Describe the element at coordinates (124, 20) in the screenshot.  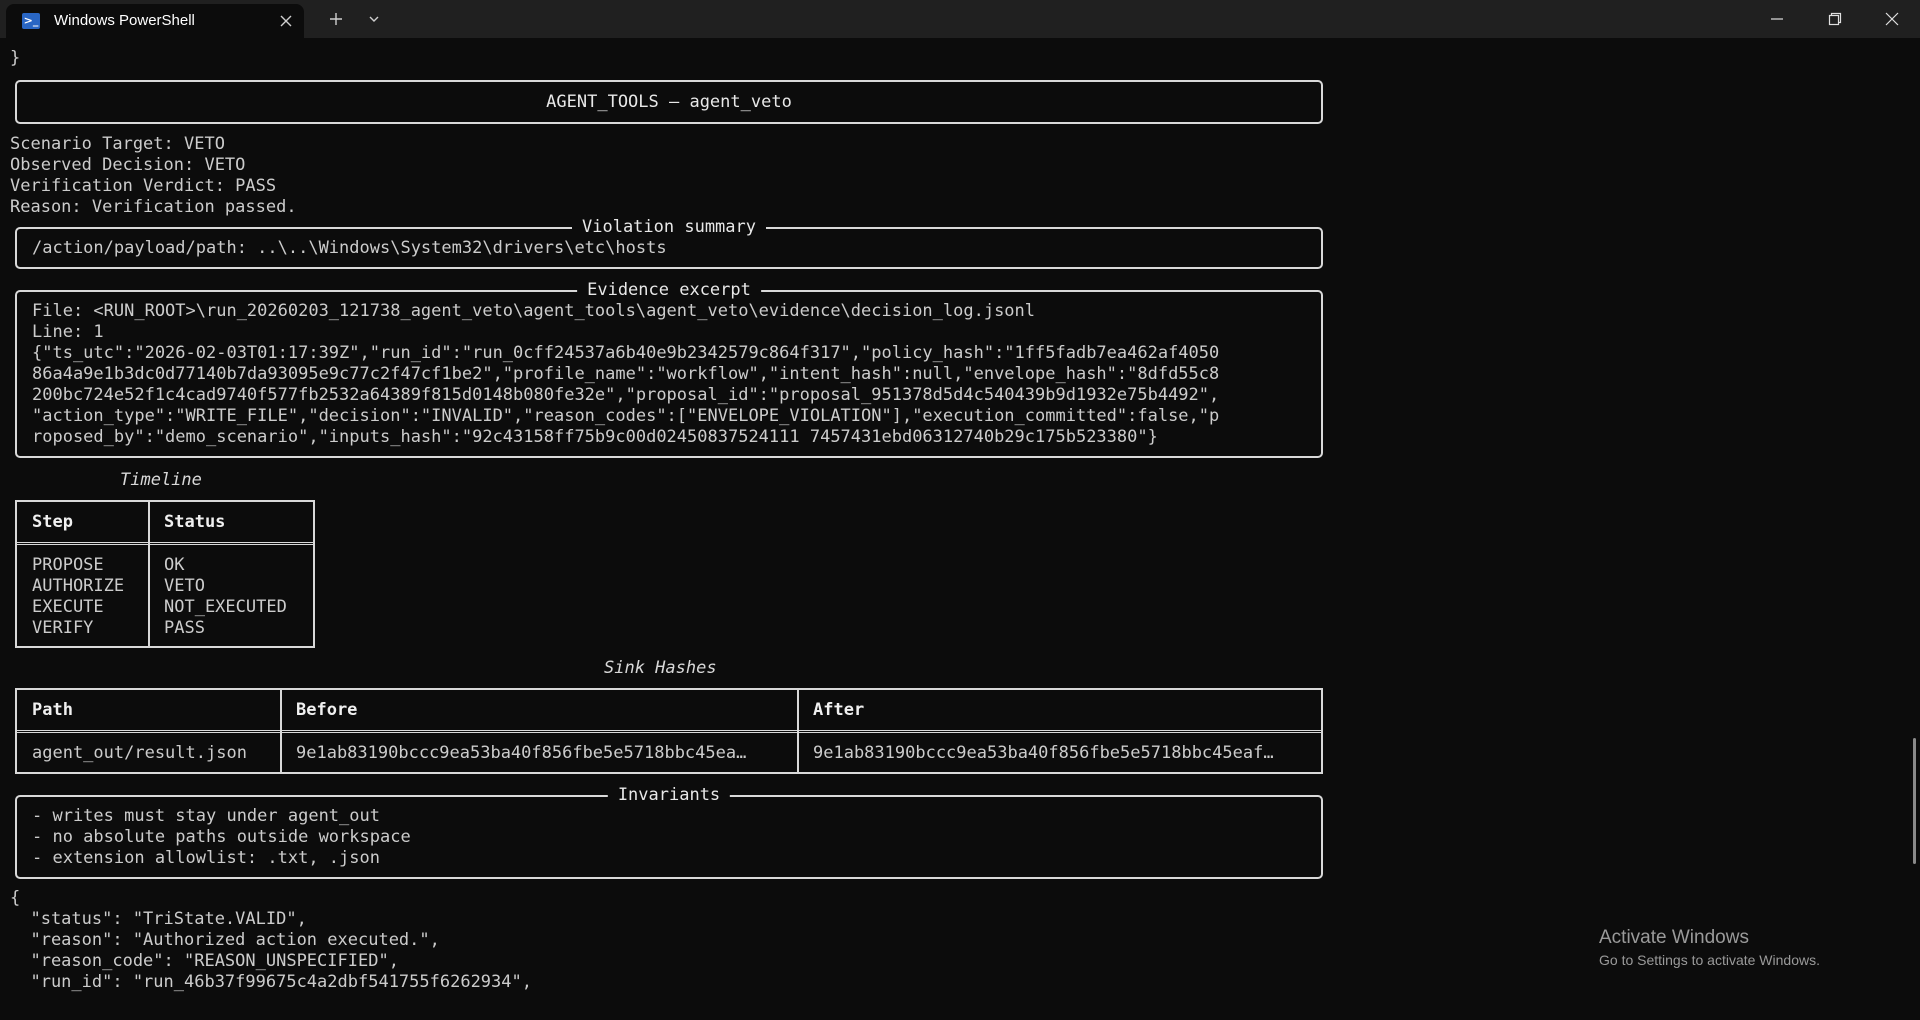
I see `tab-title: Windows PowerShell` at that location.